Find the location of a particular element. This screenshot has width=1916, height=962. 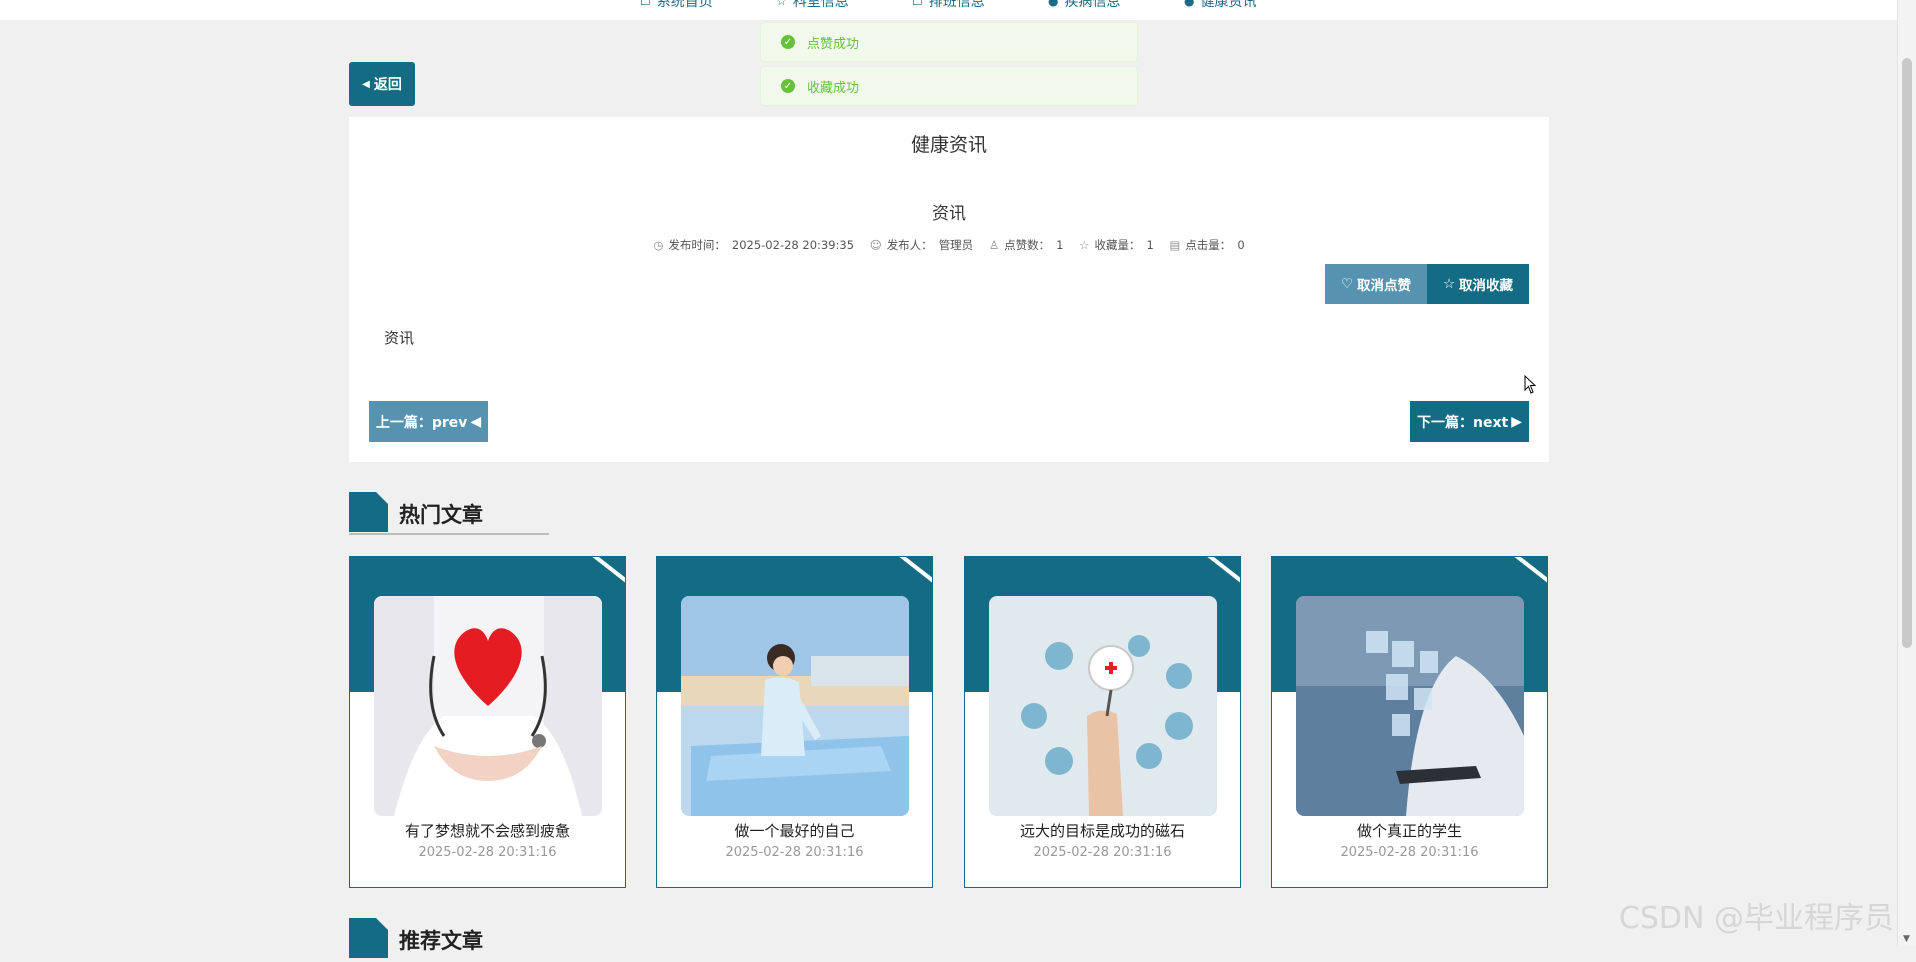

hot-article-card: 做个真正的学生 2025-02-28 20:31:16 is located at coordinates (1409, 722).